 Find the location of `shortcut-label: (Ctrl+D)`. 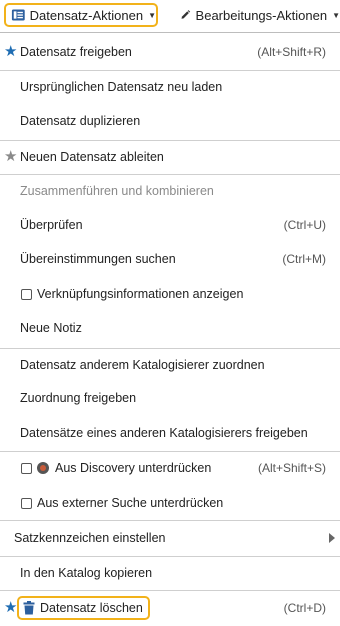

shortcut-label: (Ctrl+D) is located at coordinates (304, 608).